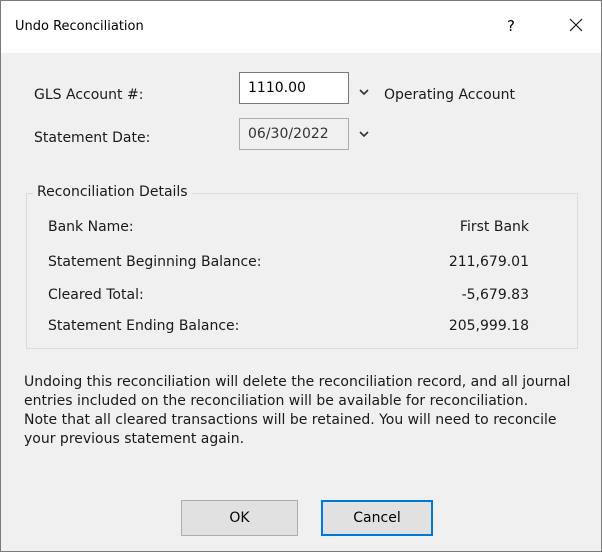 This screenshot has height=552, width=602. What do you see at coordinates (301, 27) in the screenshot?
I see `title-bar: Undo Reconciliation ?` at bounding box center [301, 27].